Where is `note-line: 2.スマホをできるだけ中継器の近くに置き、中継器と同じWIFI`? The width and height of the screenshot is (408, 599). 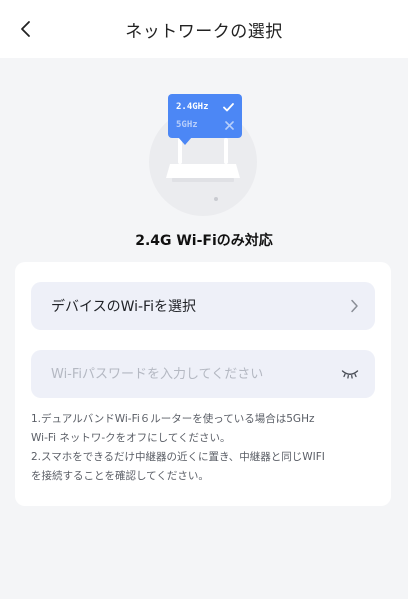
note-line: 2.スマホをできるだけ中継器の近くに置き、中継器と同じWIFI is located at coordinates (178, 457).